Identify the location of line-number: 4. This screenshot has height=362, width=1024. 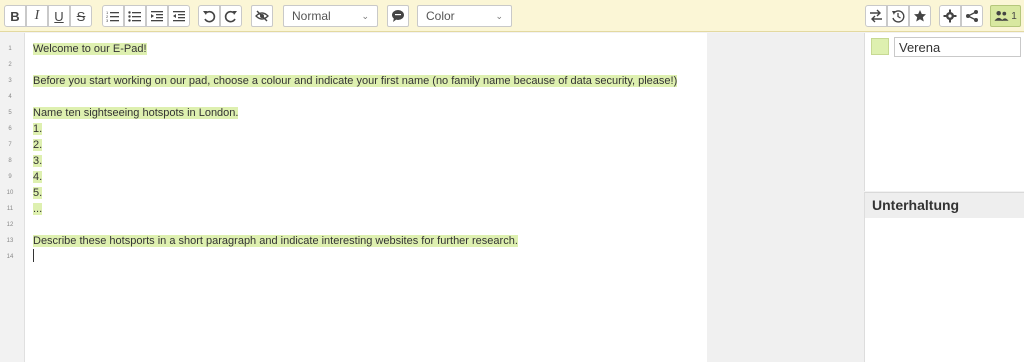
(10, 97).